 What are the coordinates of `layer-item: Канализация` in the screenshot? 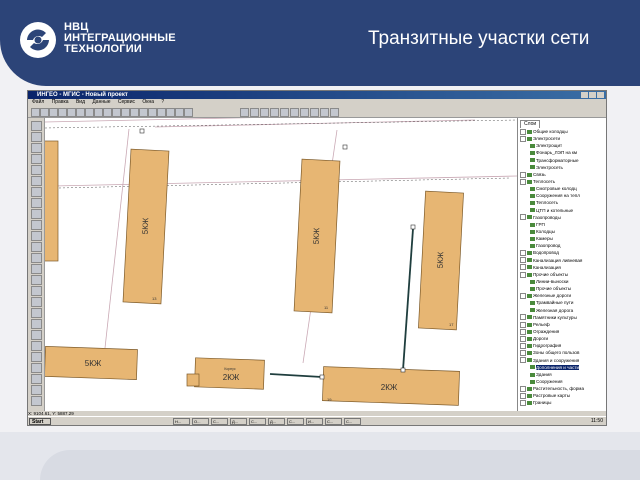 It's located at (561, 267).